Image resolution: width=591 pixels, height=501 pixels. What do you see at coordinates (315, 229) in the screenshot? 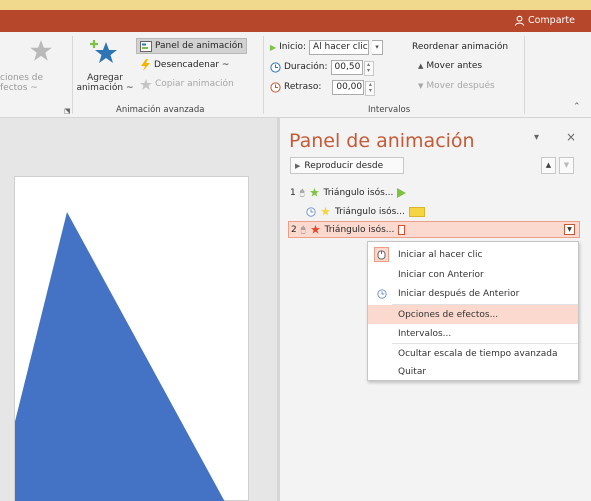
I see `red-star-icon` at bounding box center [315, 229].